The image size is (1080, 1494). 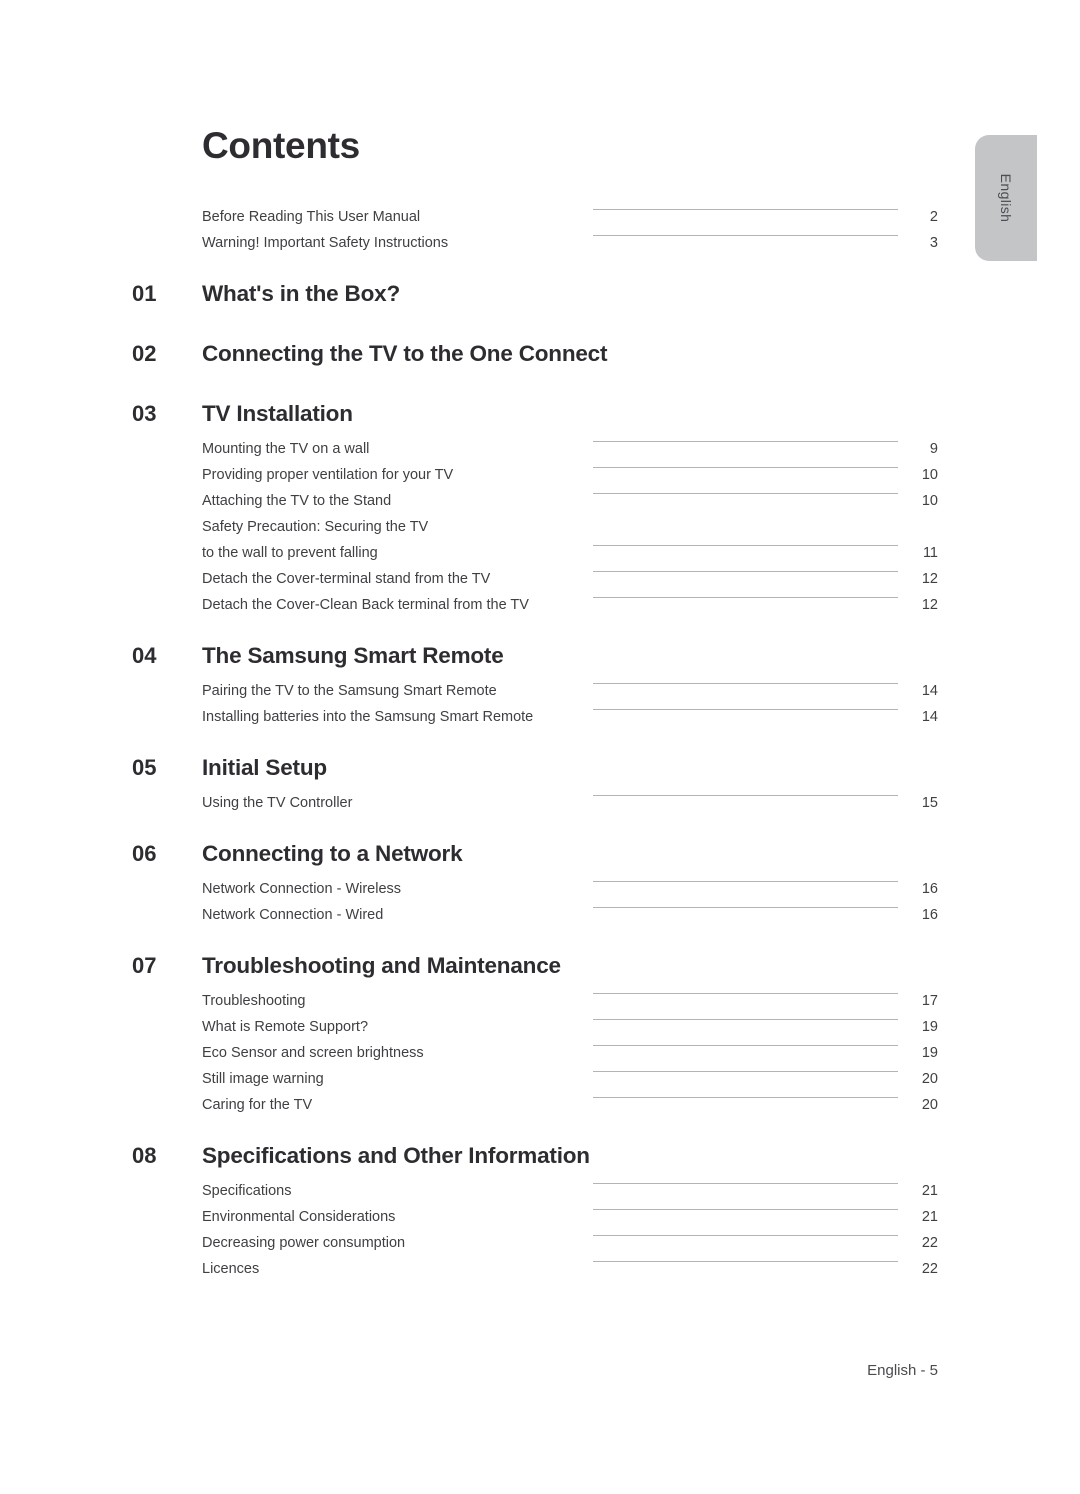 I want to click on chapter-heading: 02 Connecting the TV to the One Connect, so click(x=535, y=354).